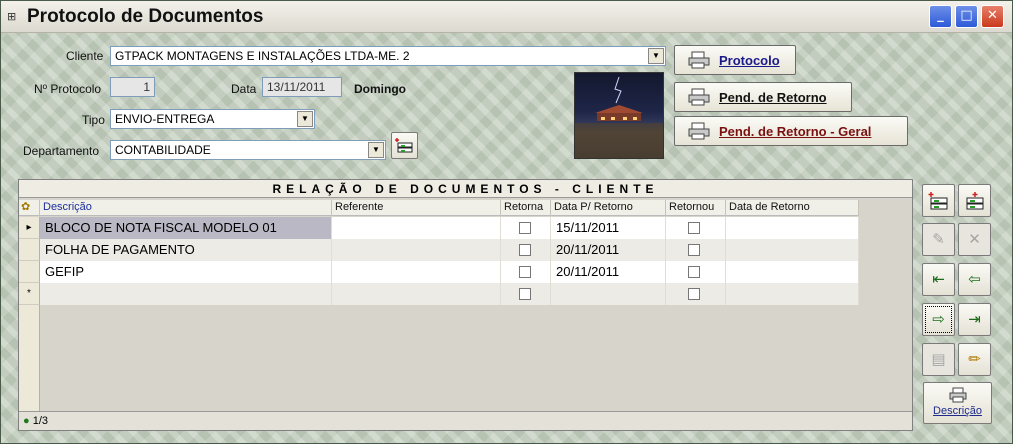 The height and width of the screenshot is (444, 1013). I want to click on previous-record-button: ⇦, so click(974, 279).